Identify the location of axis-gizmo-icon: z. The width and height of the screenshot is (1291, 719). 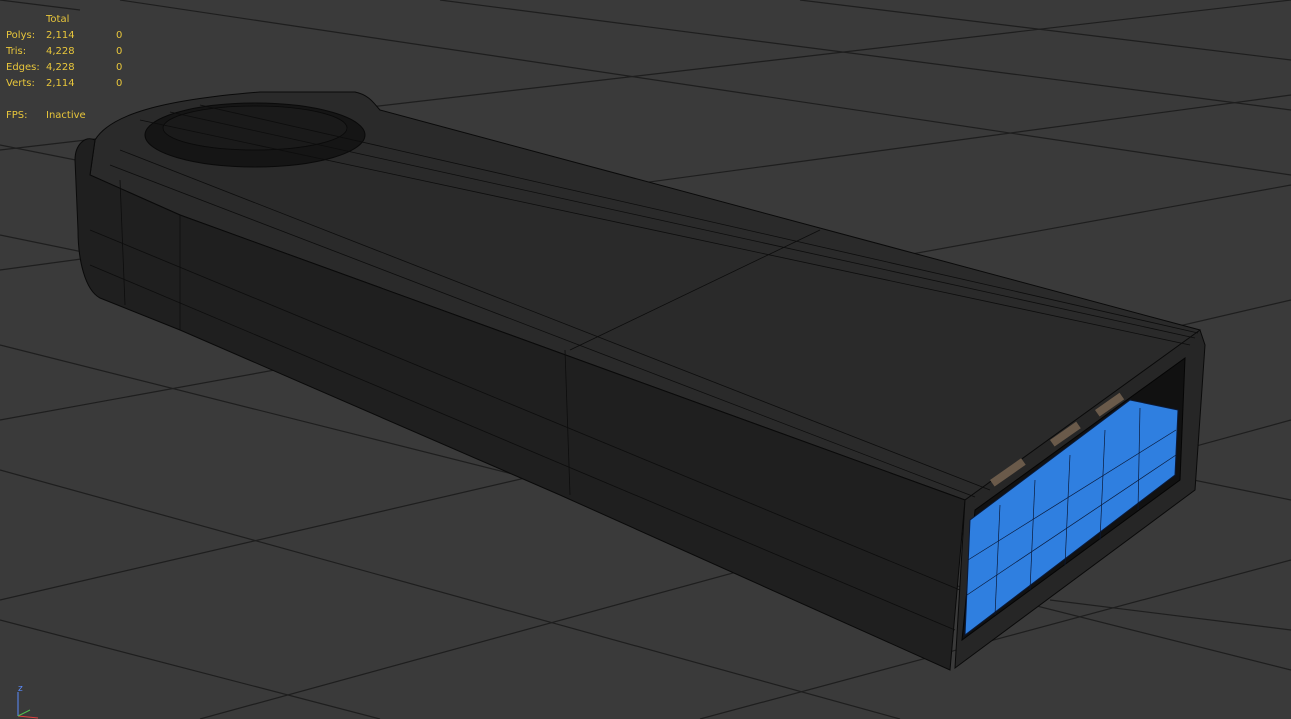
(28, 700).